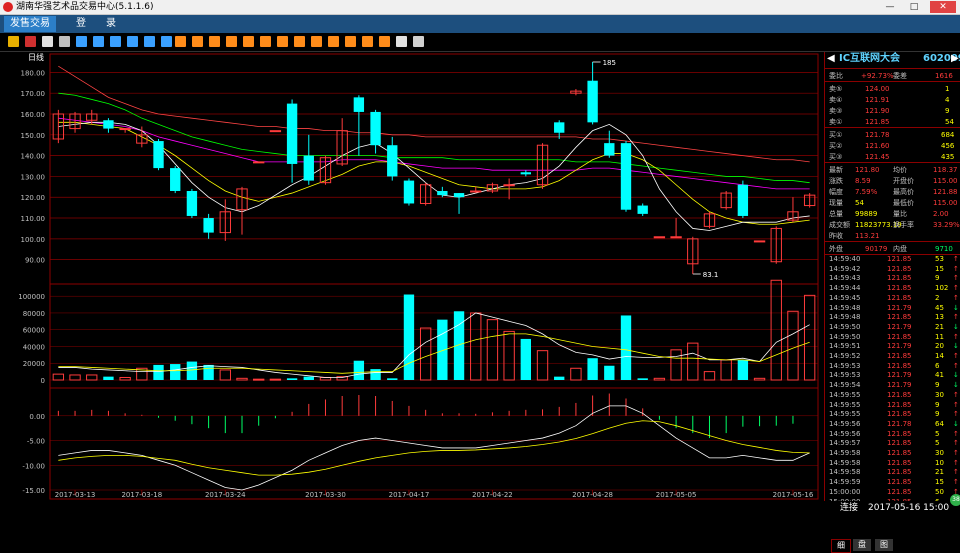 The width and height of the screenshot is (960, 553). What do you see at coordinates (81, 41) in the screenshot?
I see `list-icon` at bounding box center [81, 41].